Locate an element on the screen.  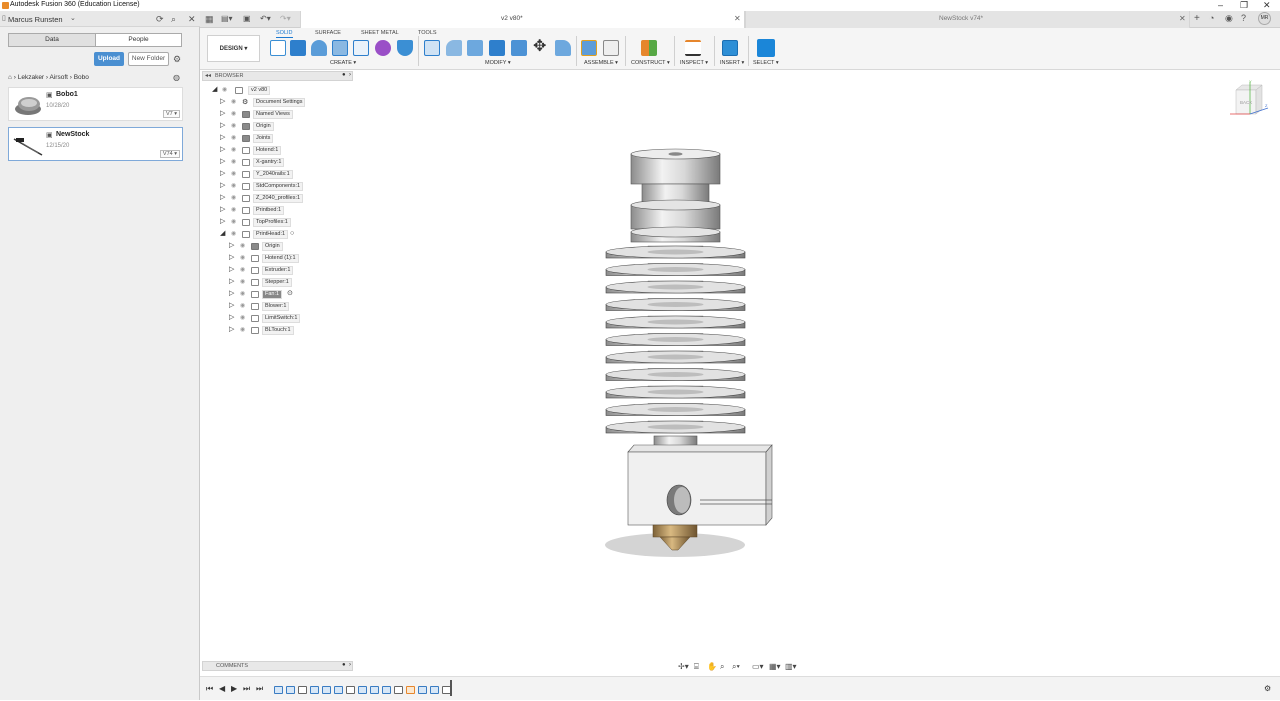
browser-header: ◂◂ BROWSER ● › is located at coordinates (277, 76).